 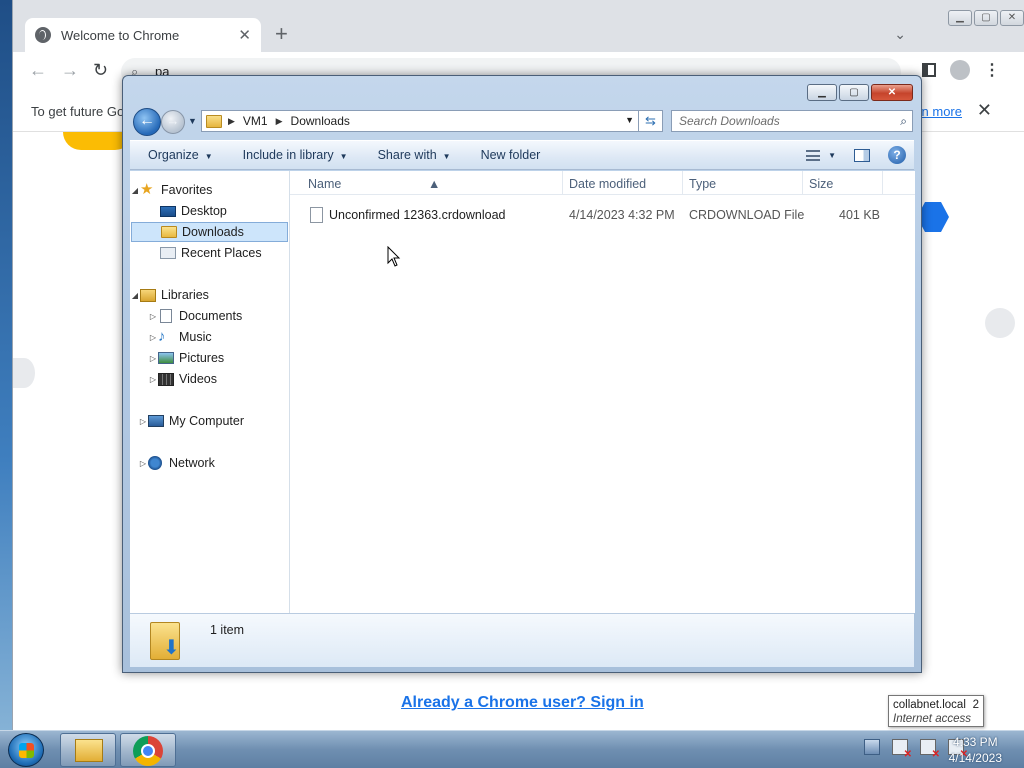 What do you see at coordinates (169, 232) in the screenshot?
I see `downloads-folder-icon` at bounding box center [169, 232].